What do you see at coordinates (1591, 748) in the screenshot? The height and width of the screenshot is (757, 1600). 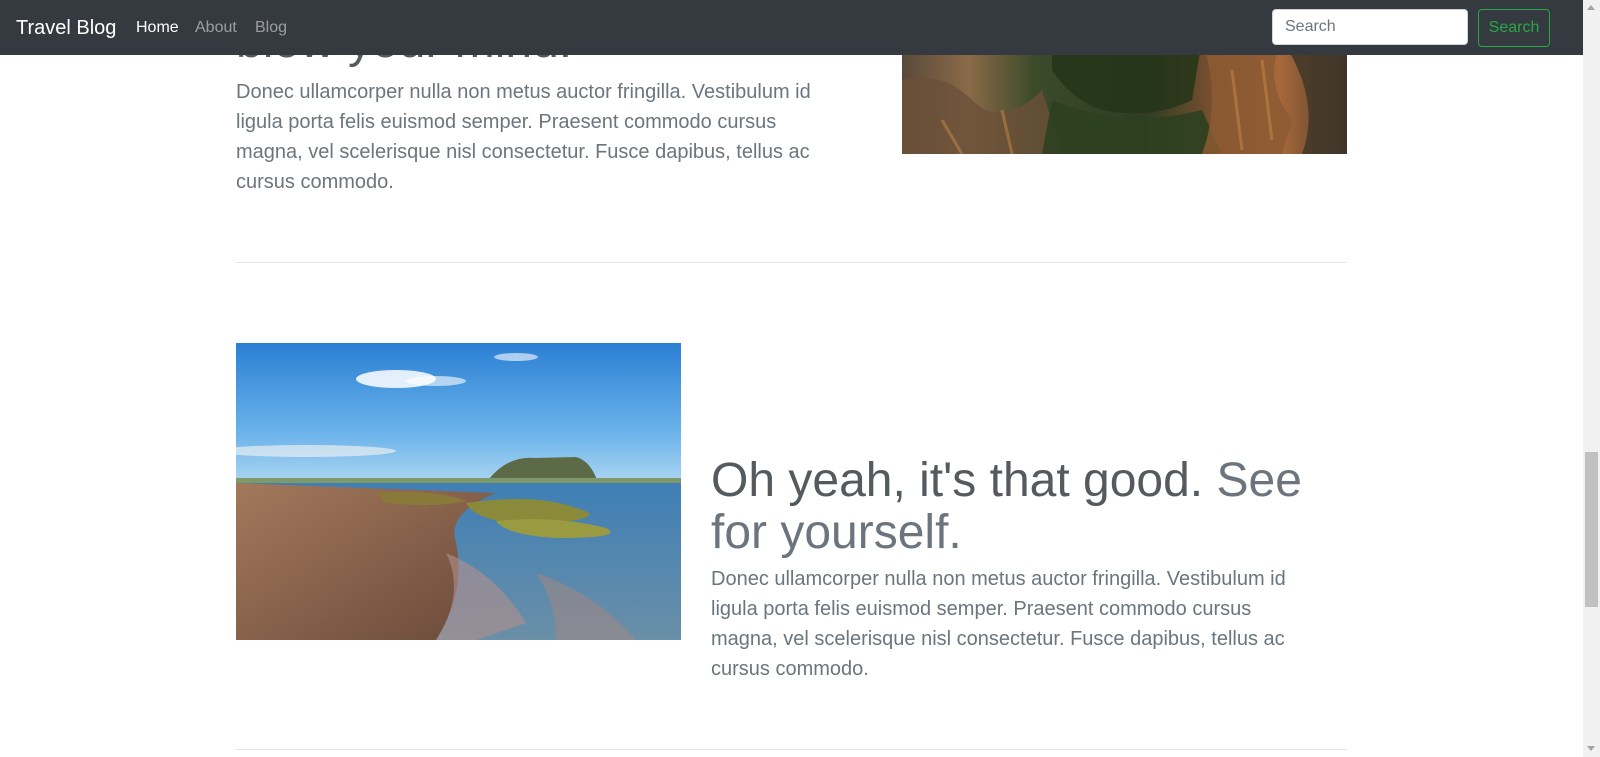 I see `scroll-down-arrow-icon` at bounding box center [1591, 748].